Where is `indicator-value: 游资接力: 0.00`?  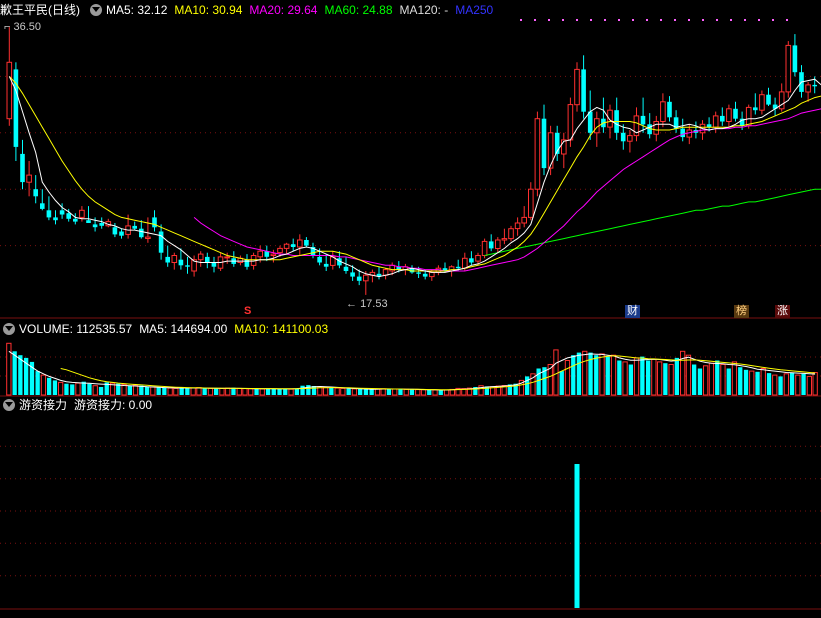
indicator-value: 游资接力: 0.00 is located at coordinates (113, 405).